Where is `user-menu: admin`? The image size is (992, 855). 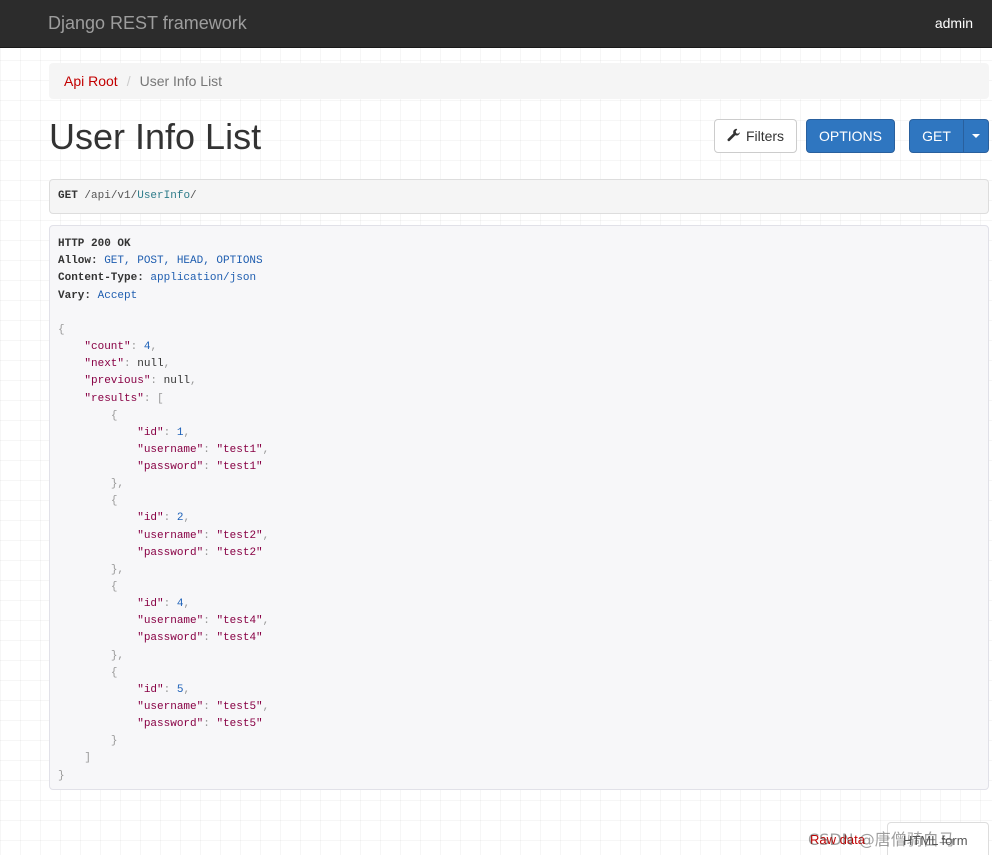 user-menu: admin is located at coordinates (954, 23).